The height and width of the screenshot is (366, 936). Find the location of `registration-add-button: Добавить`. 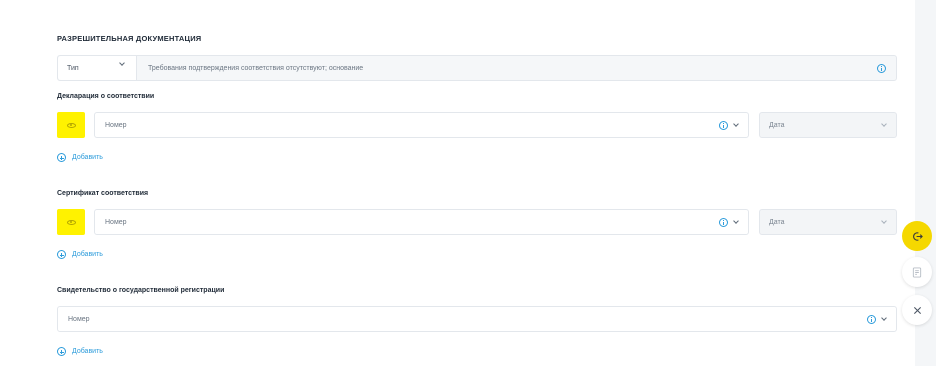

registration-add-button: Добавить is located at coordinates (80, 351).